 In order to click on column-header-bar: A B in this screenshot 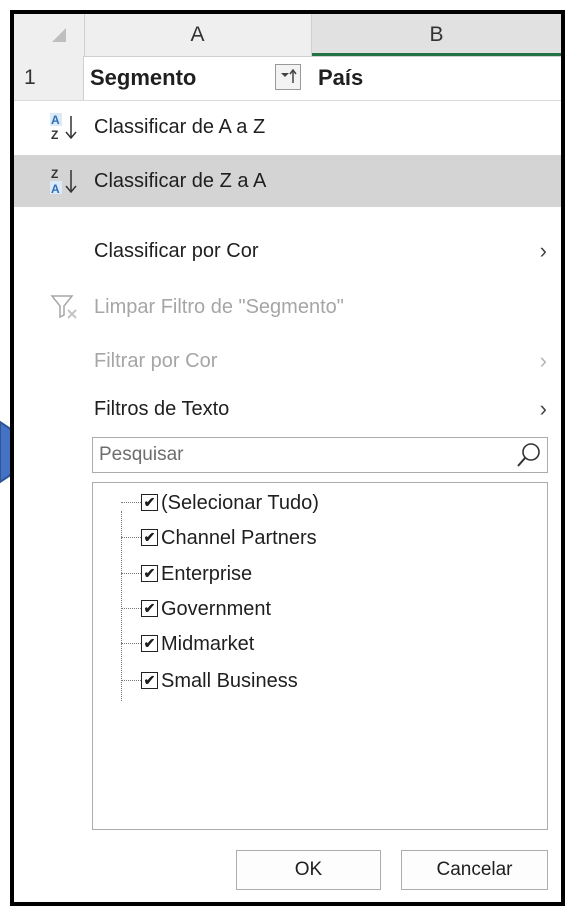, I will do `click(287, 35)`.